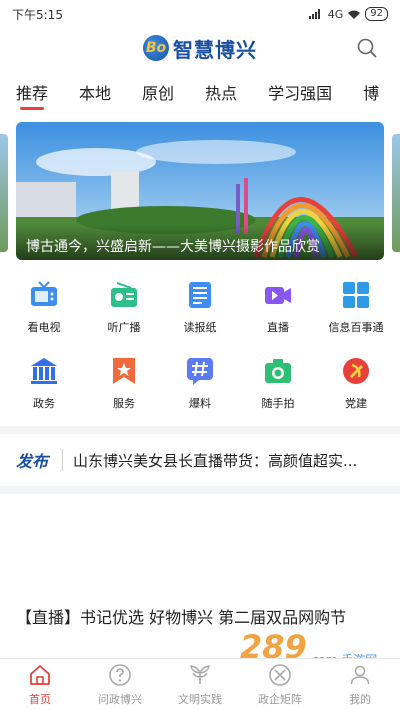 The width and height of the screenshot is (400, 710). I want to click on grid-label: 随手拍, so click(278, 403).